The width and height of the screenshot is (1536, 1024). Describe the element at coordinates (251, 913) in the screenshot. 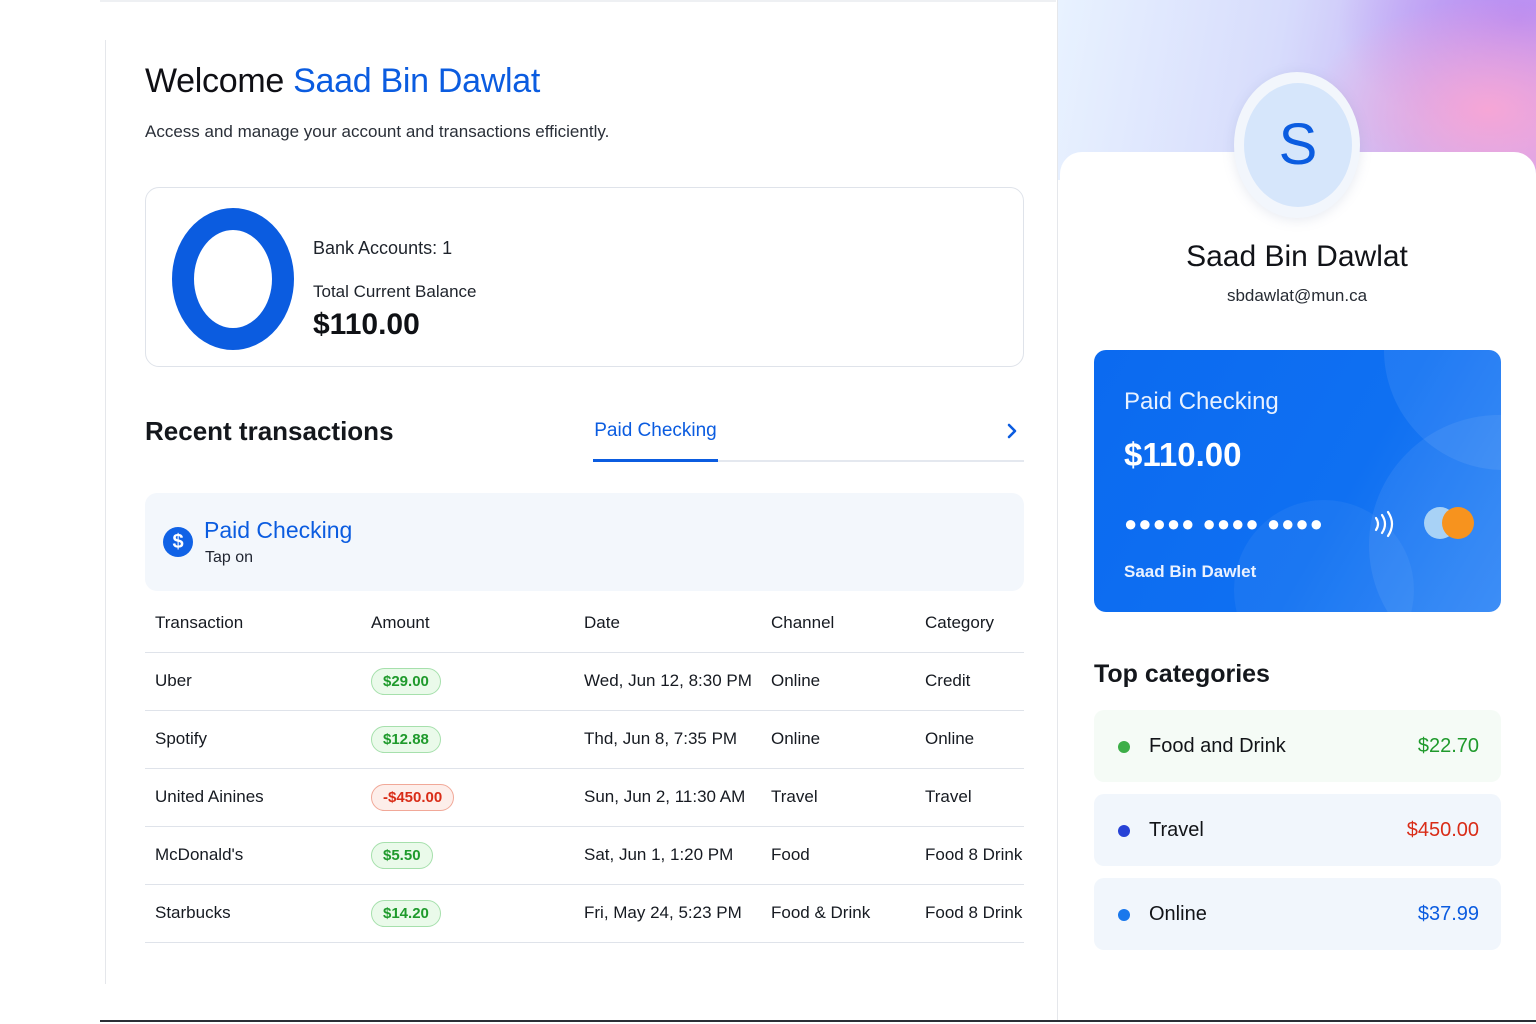

I see `transaction-name: Starbucks` at that location.